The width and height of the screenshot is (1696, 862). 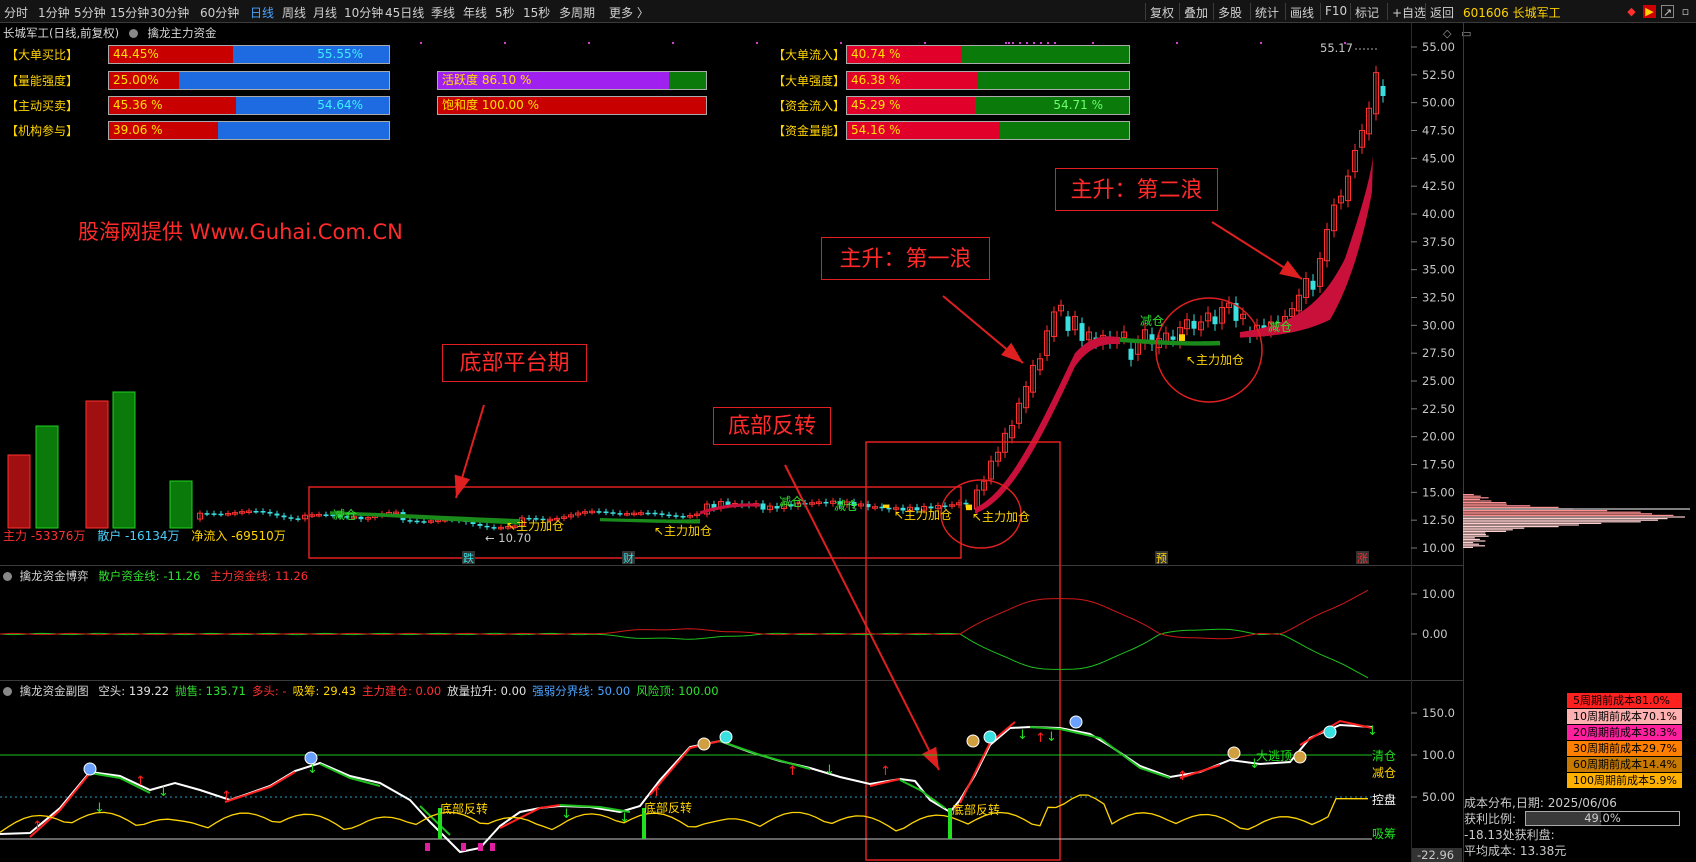 I want to click on metric-right-segment: 54.71 %, so click(x=1052, y=105).